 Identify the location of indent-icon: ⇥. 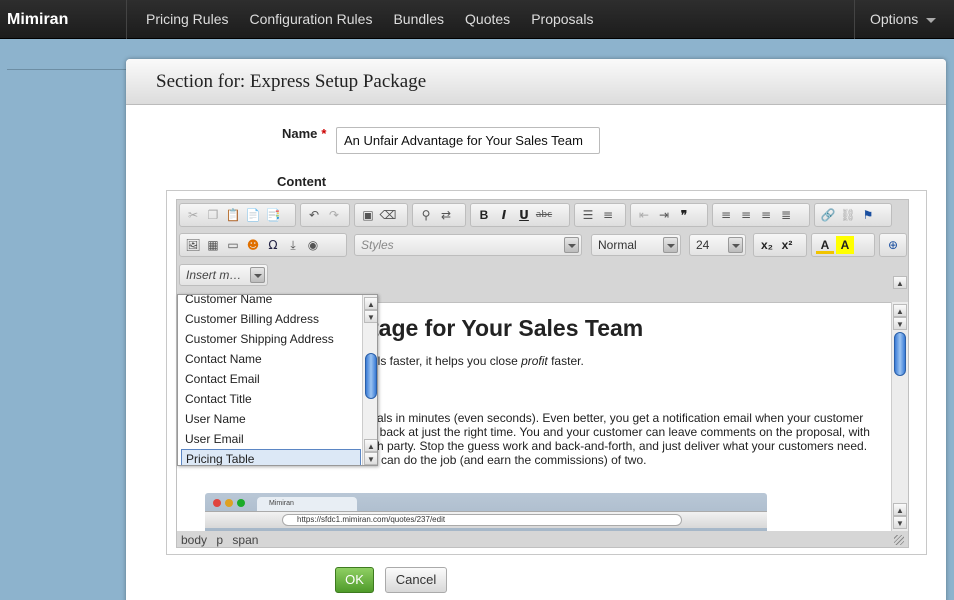
(664, 215).